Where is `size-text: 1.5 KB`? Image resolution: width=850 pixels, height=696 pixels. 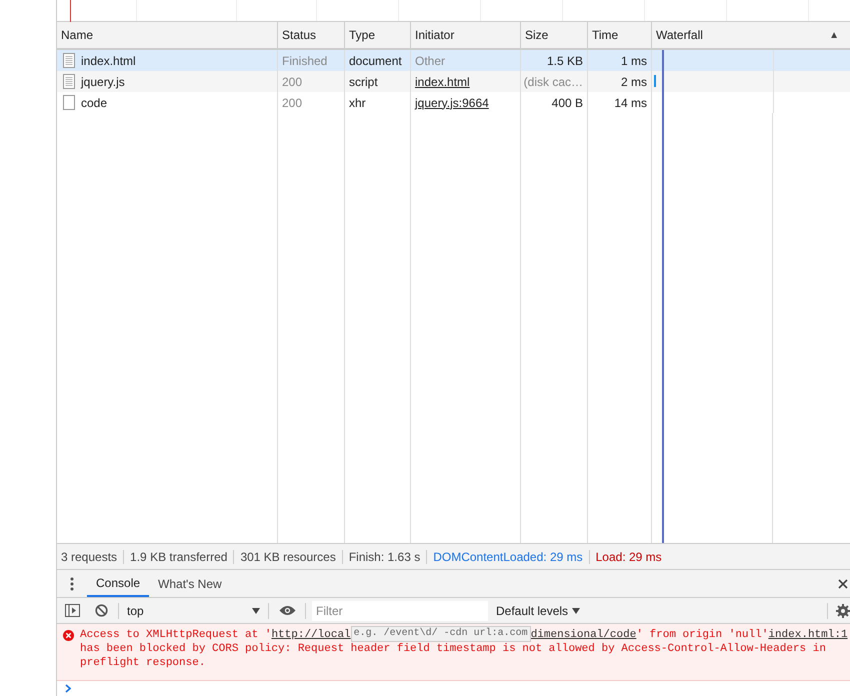 size-text: 1.5 KB is located at coordinates (564, 61).